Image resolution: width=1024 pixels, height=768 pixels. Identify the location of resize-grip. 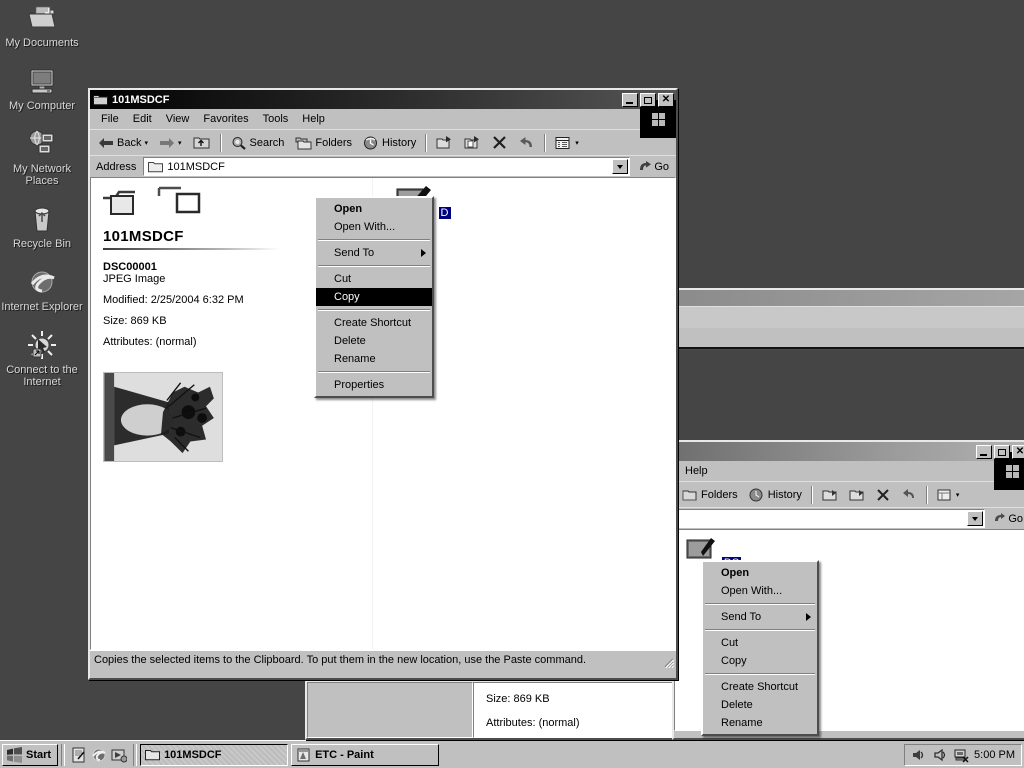
(668, 662).